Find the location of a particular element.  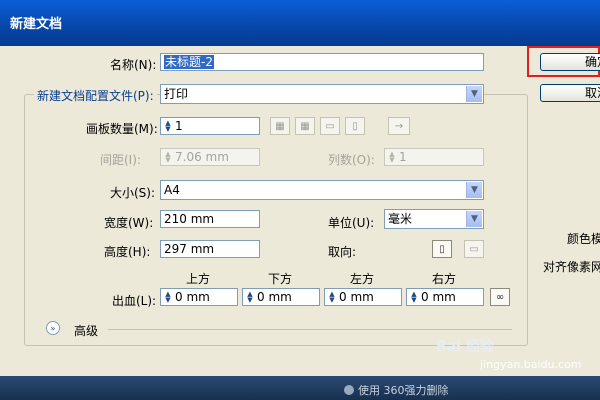

orientation-label: 取向: is located at coordinates (342, 252).